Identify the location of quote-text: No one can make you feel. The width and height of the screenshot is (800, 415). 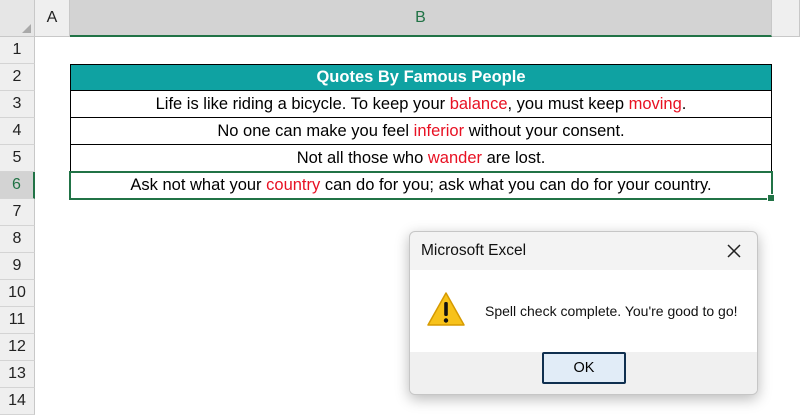
(315, 130).